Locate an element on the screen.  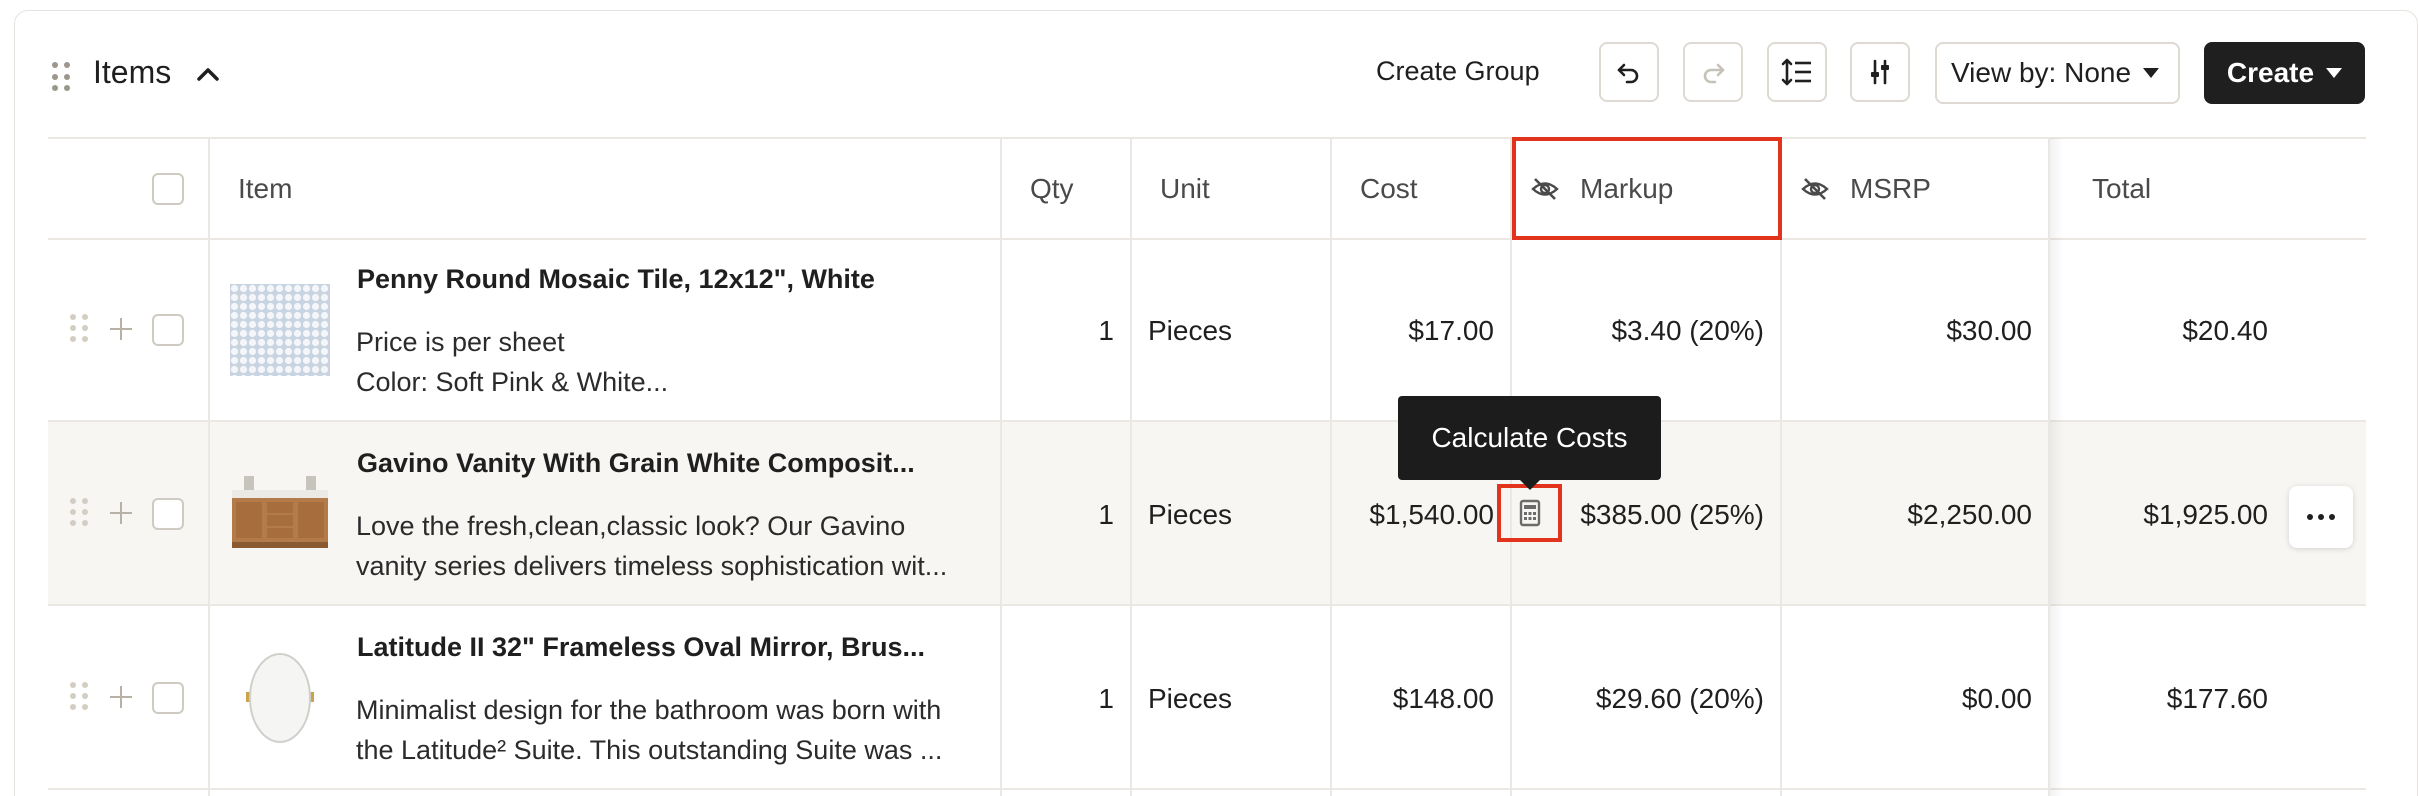
line-spacing-button is located at coordinates (1797, 72).